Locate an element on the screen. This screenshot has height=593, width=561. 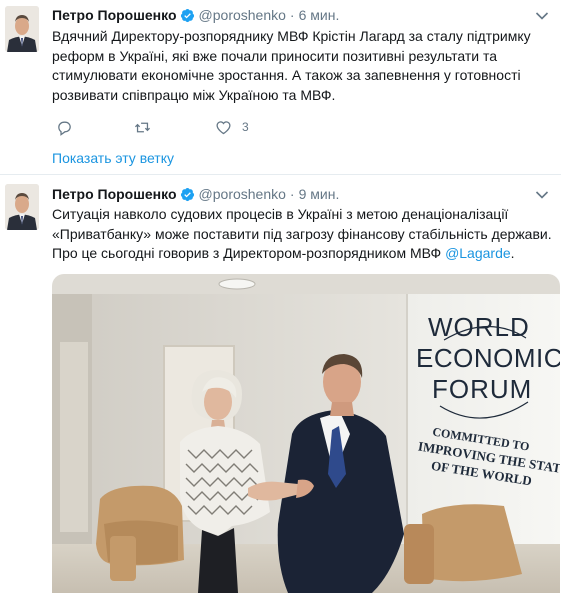
mention-link: @Lagarde is located at coordinates (478, 253).